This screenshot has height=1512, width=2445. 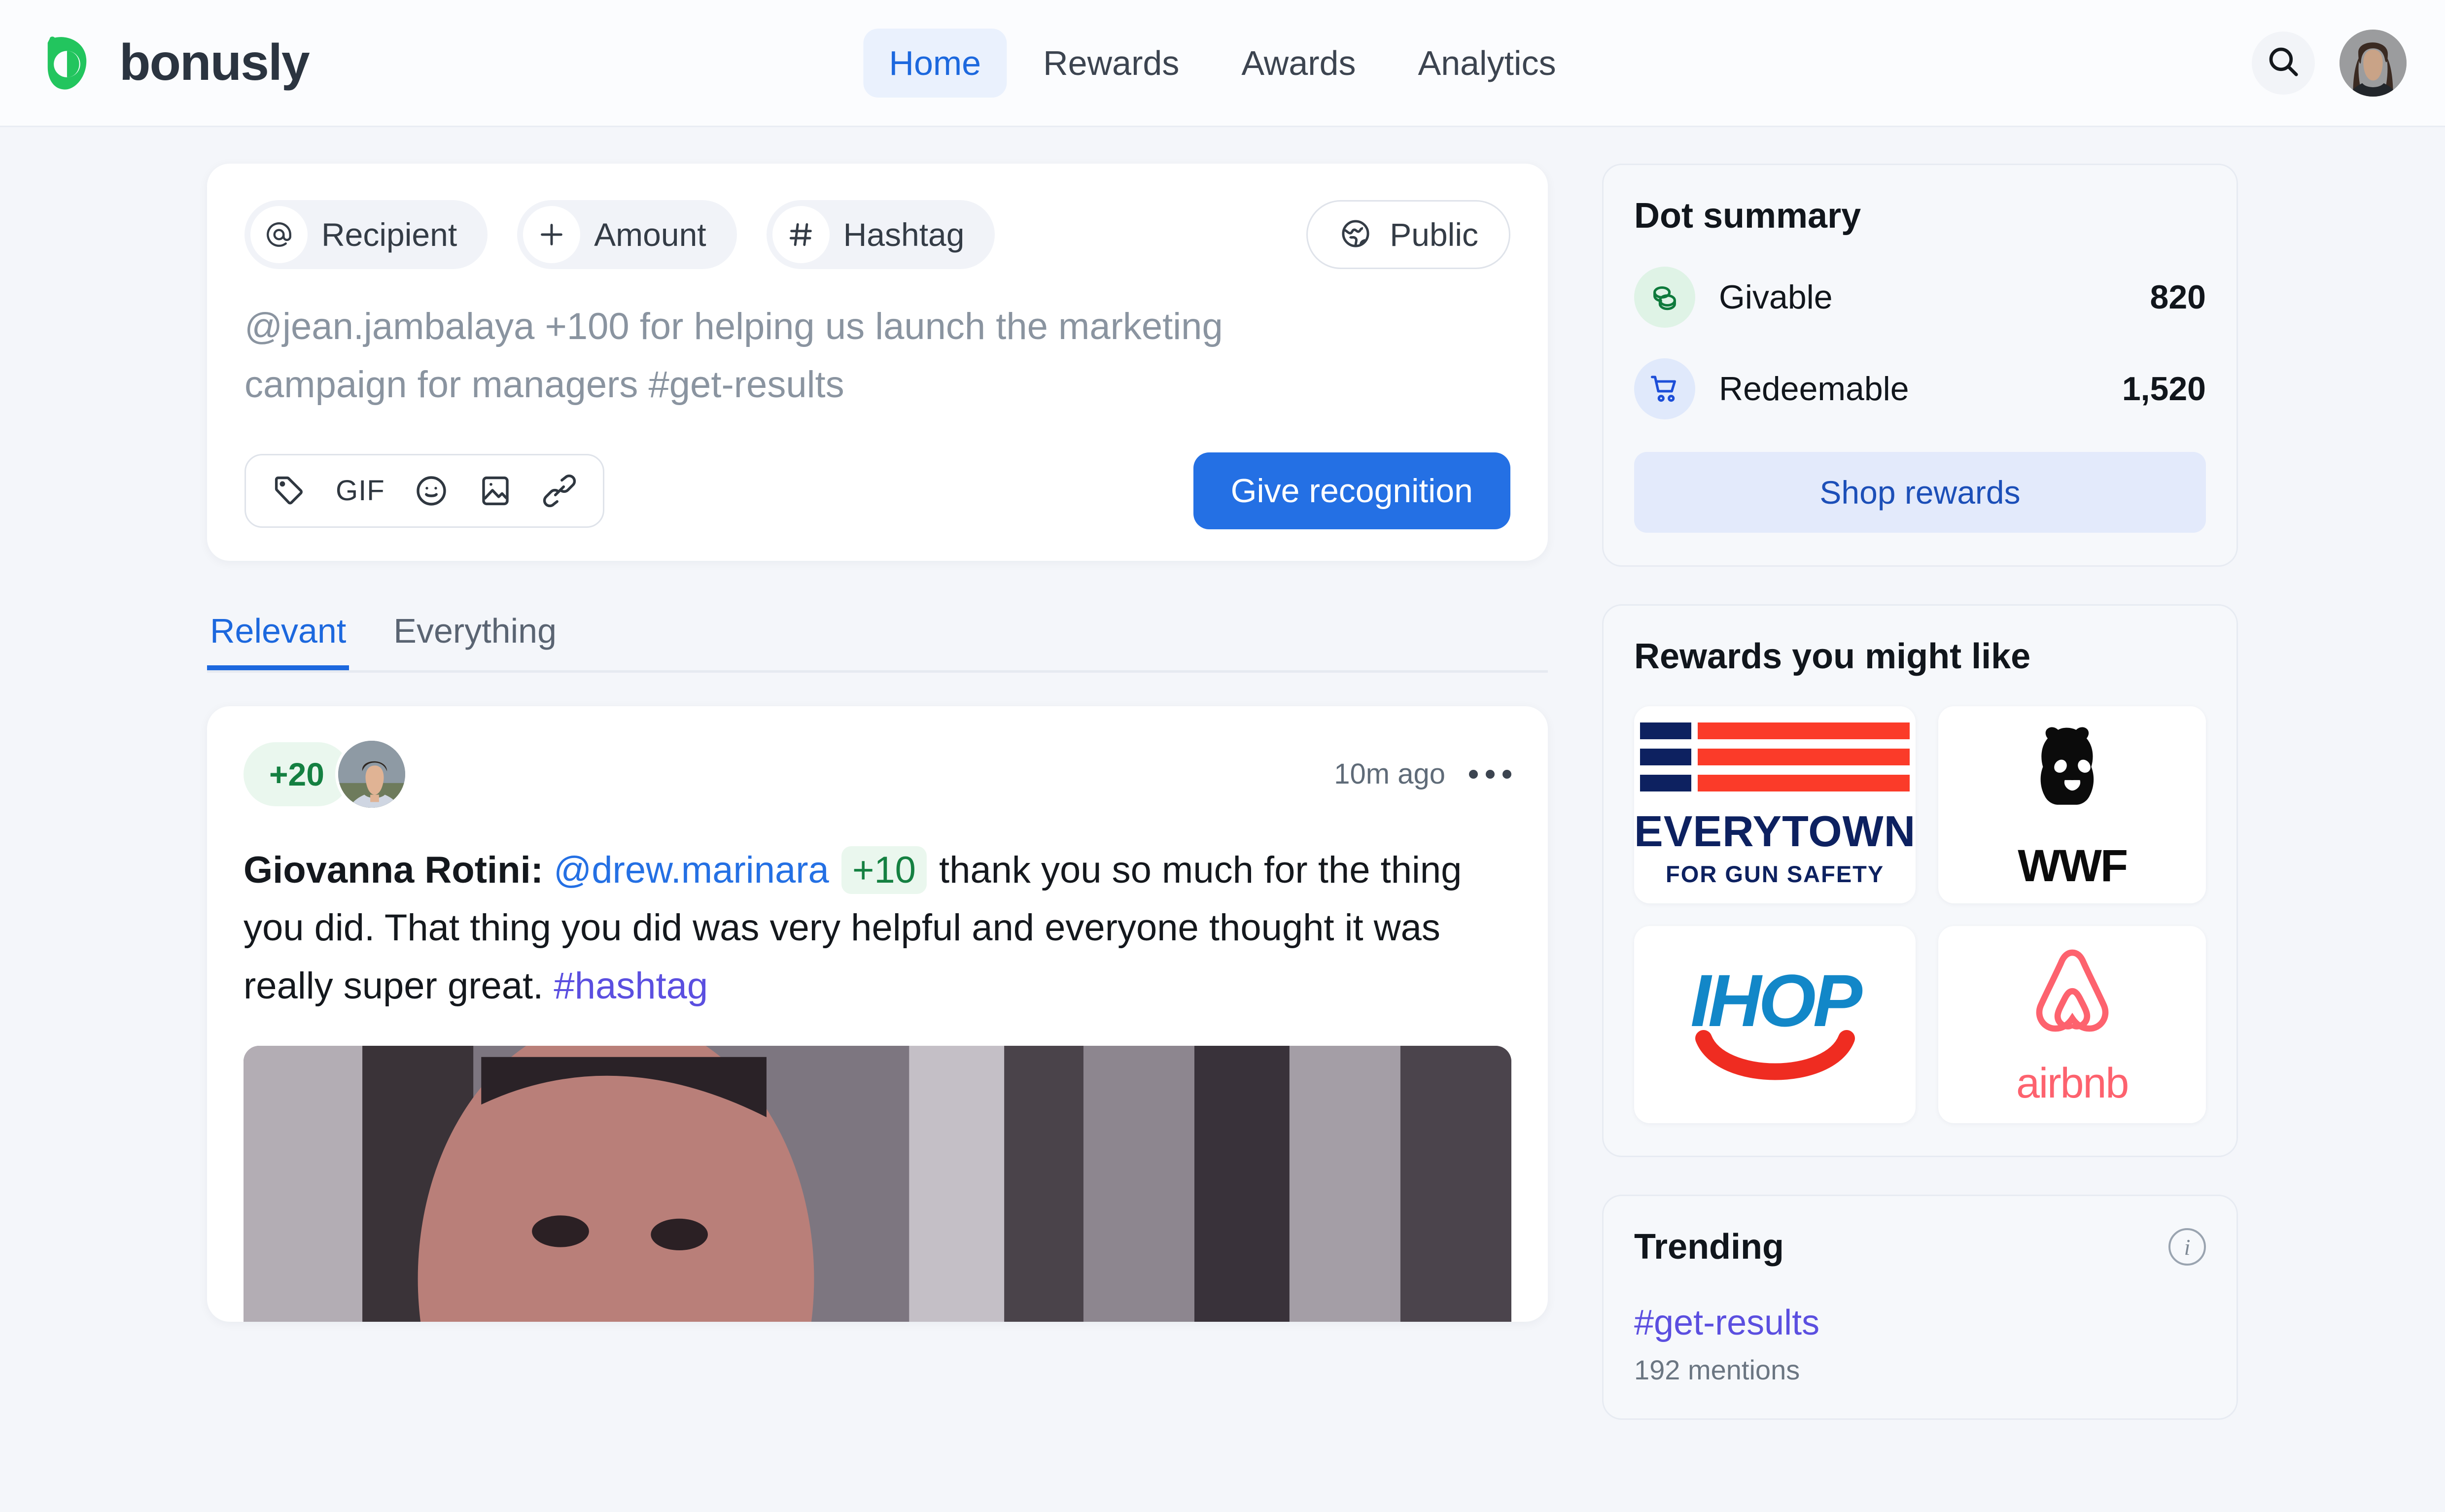 What do you see at coordinates (1664, 298) in the screenshot?
I see `coins-icon` at bounding box center [1664, 298].